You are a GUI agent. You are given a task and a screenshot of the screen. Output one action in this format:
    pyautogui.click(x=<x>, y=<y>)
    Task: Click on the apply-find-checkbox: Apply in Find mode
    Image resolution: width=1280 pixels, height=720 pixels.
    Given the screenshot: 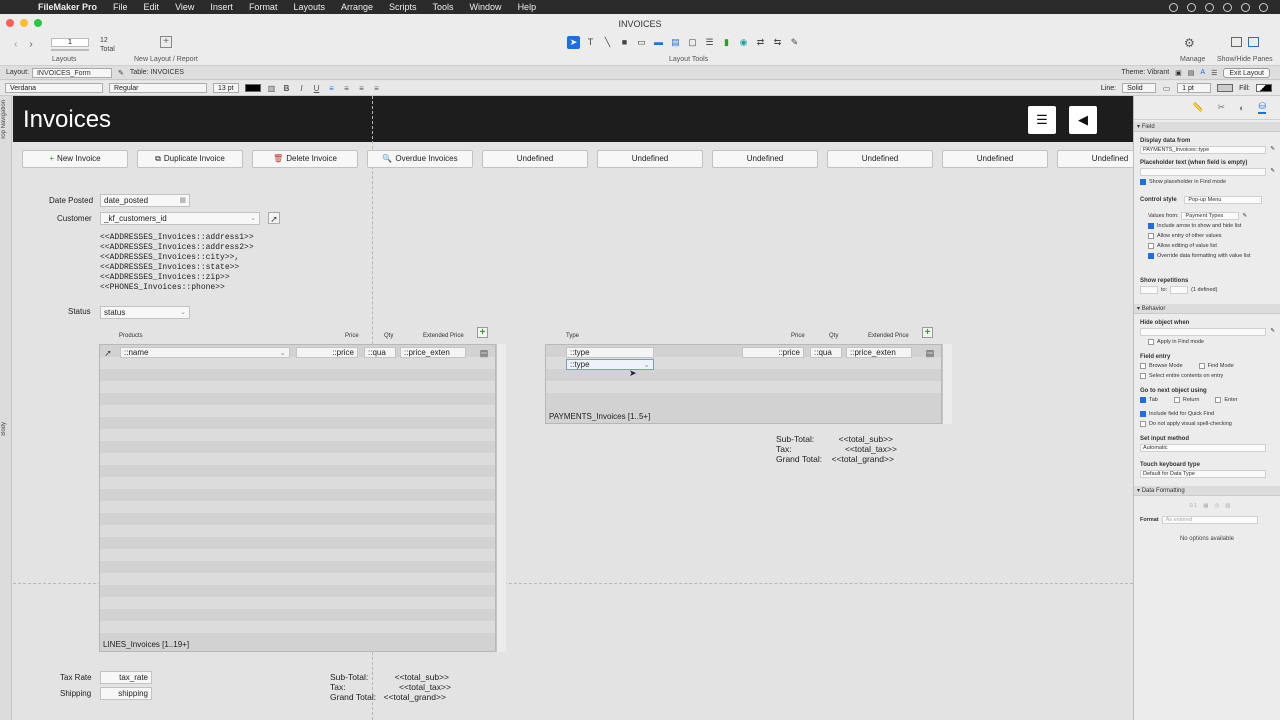 What is the action you would take?
    pyautogui.click(x=1207, y=342)
    